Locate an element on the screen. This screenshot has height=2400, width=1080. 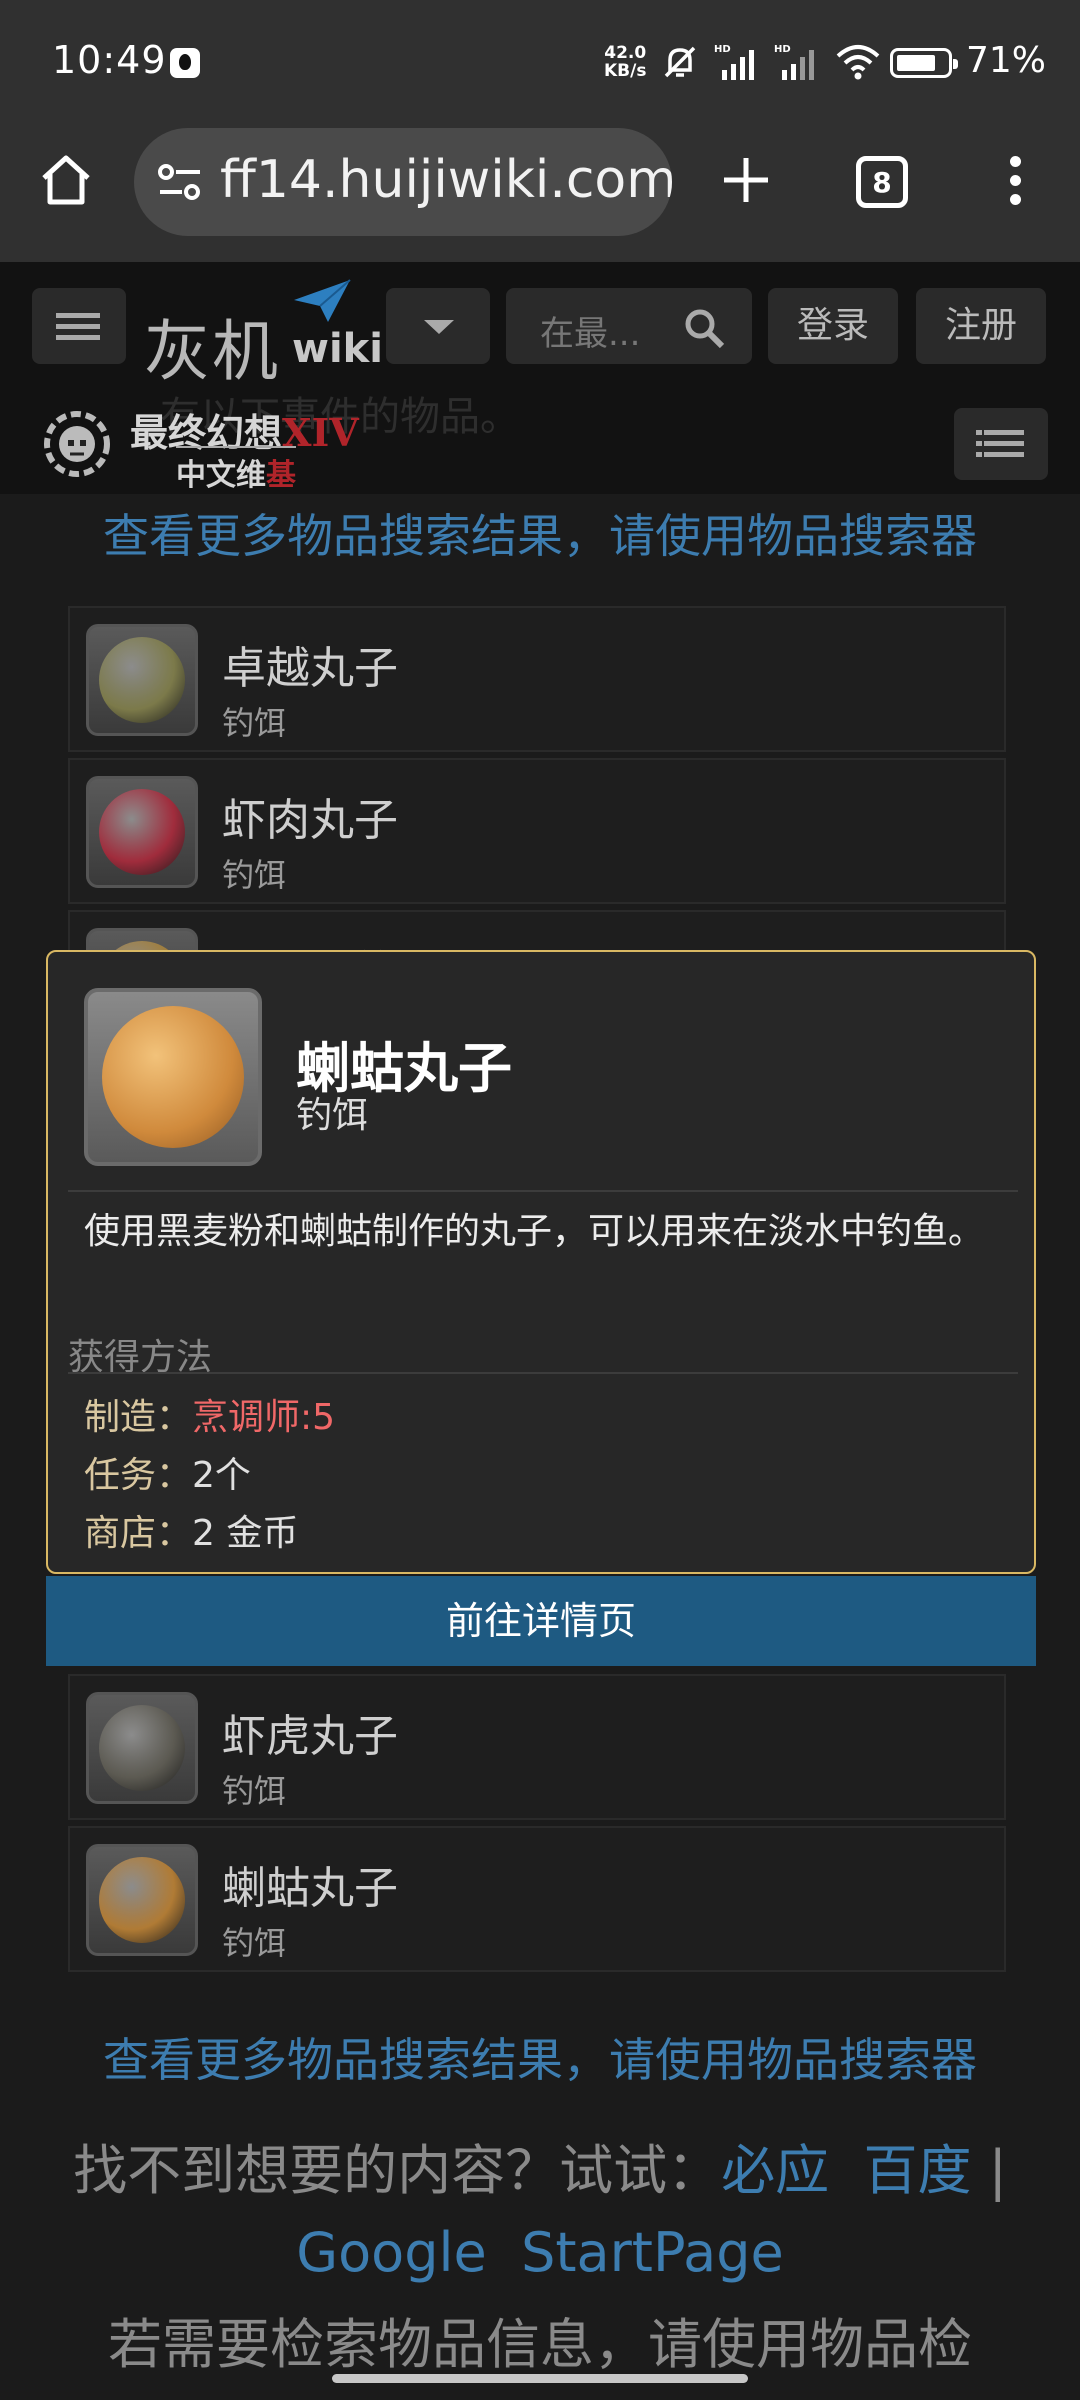
item-list-bottom: 虾虎丸子 钓饵 蝲蛄丸子 钓饵 is located at coordinates (537, 1826).